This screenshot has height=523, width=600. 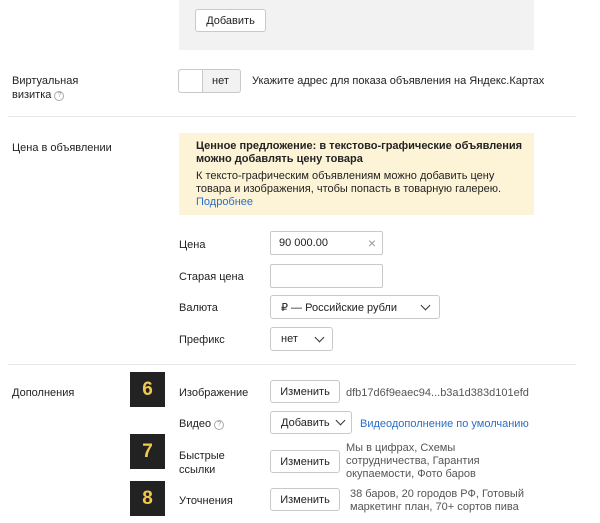 I want to click on vcard-toggle: нет, so click(x=209, y=81).